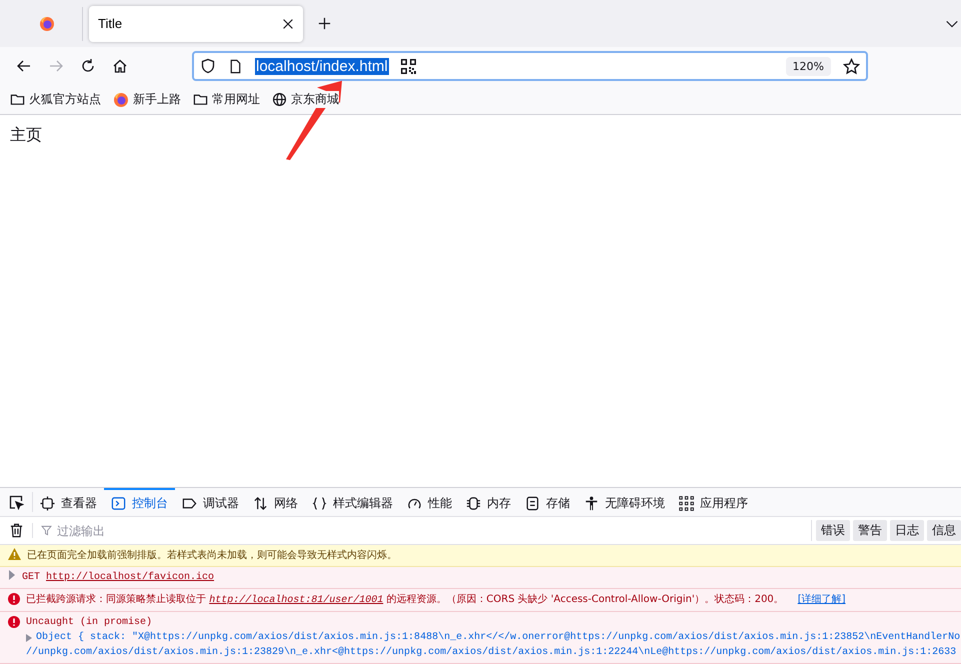 This screenshot has height=664, width=961. Describe the element at coordinates (31, 578) in the screenshot. I see `request-method: GET` at that location.